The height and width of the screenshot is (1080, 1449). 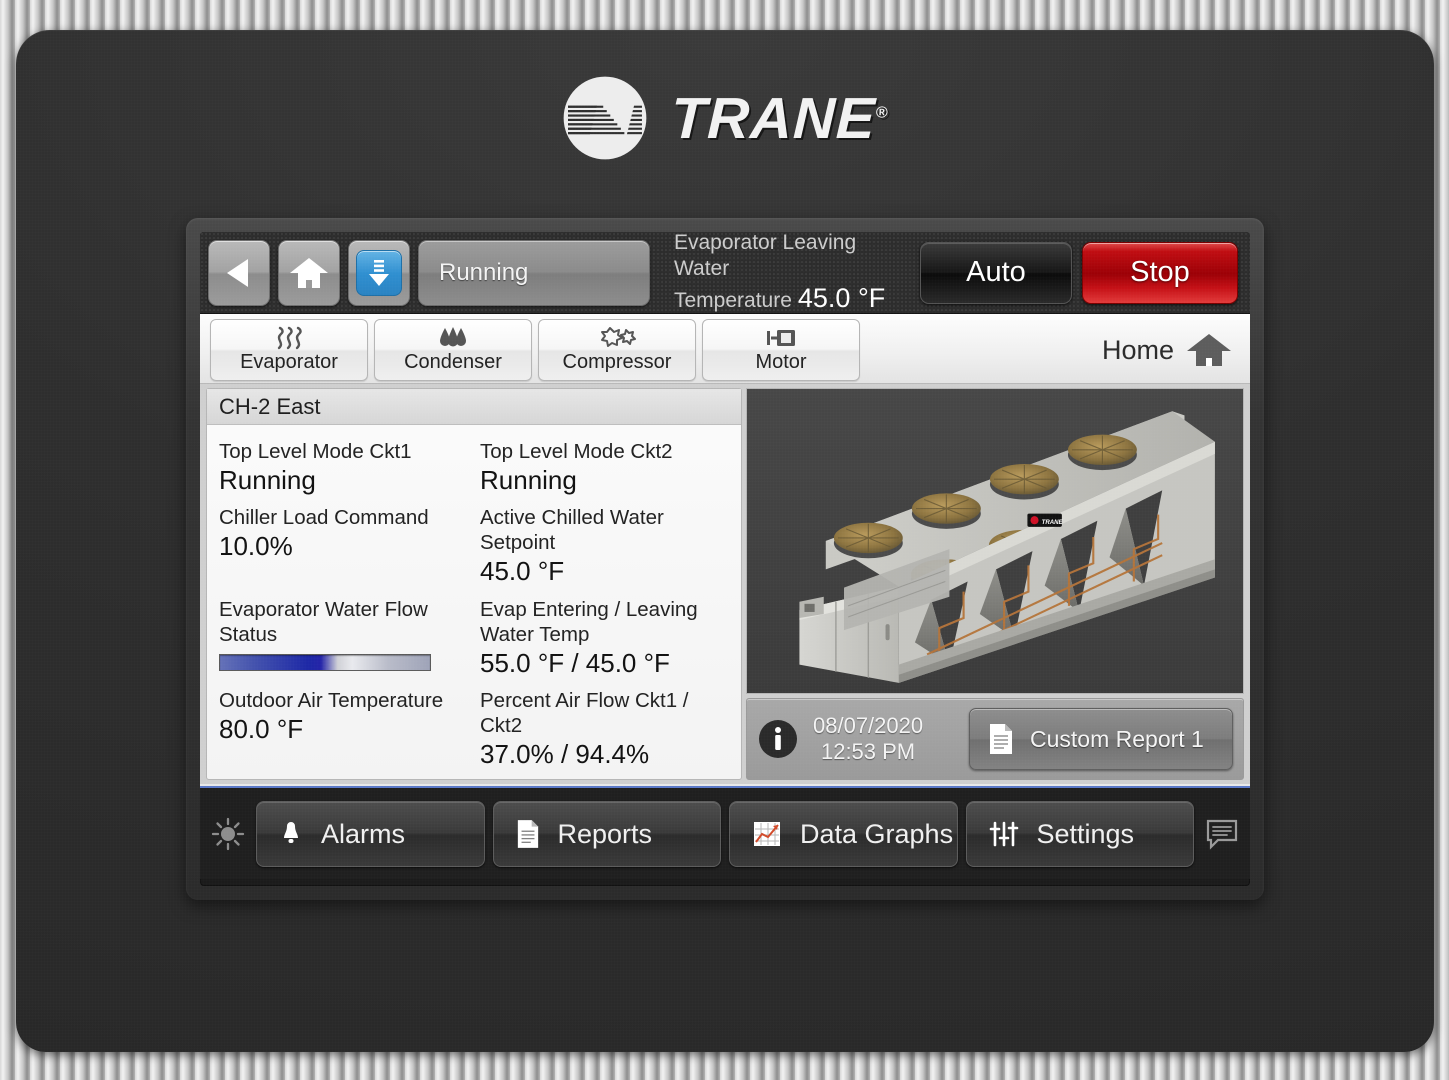 I want to click on chiller-render: TRANE, so click(x=995, y=541).